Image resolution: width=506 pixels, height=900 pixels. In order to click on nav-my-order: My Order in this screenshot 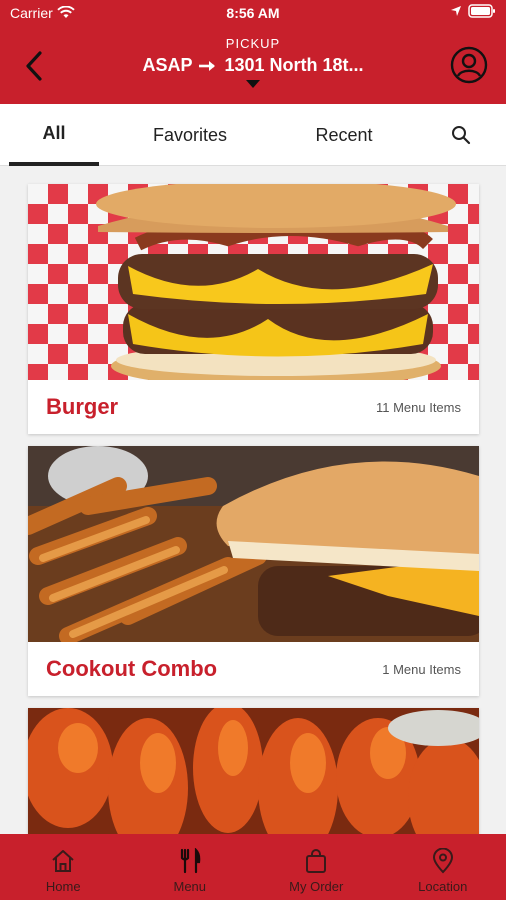, I will do `click(316, 867)`.